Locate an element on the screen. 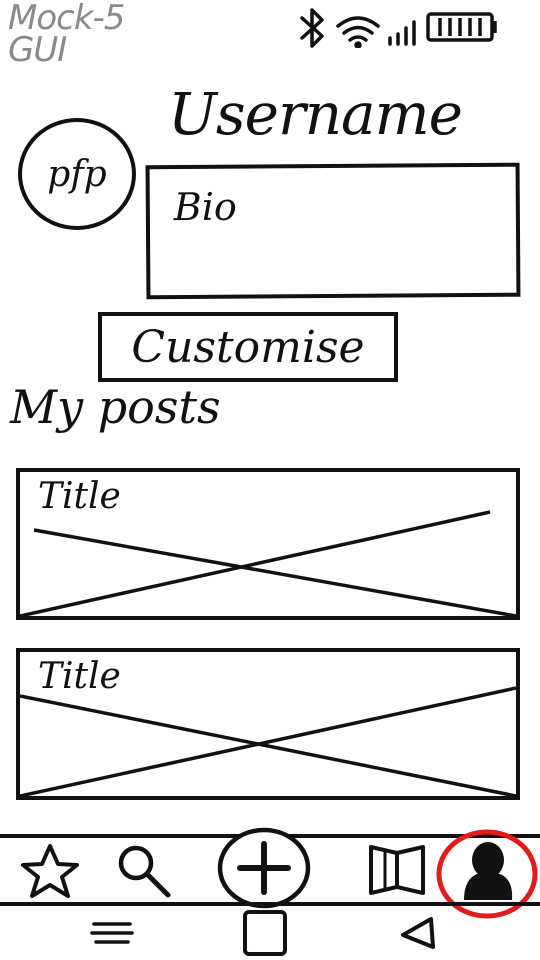 This screenshot has width=540, height=960. mock-label: Mock-5 GUI is located at coordinates (78, 35).